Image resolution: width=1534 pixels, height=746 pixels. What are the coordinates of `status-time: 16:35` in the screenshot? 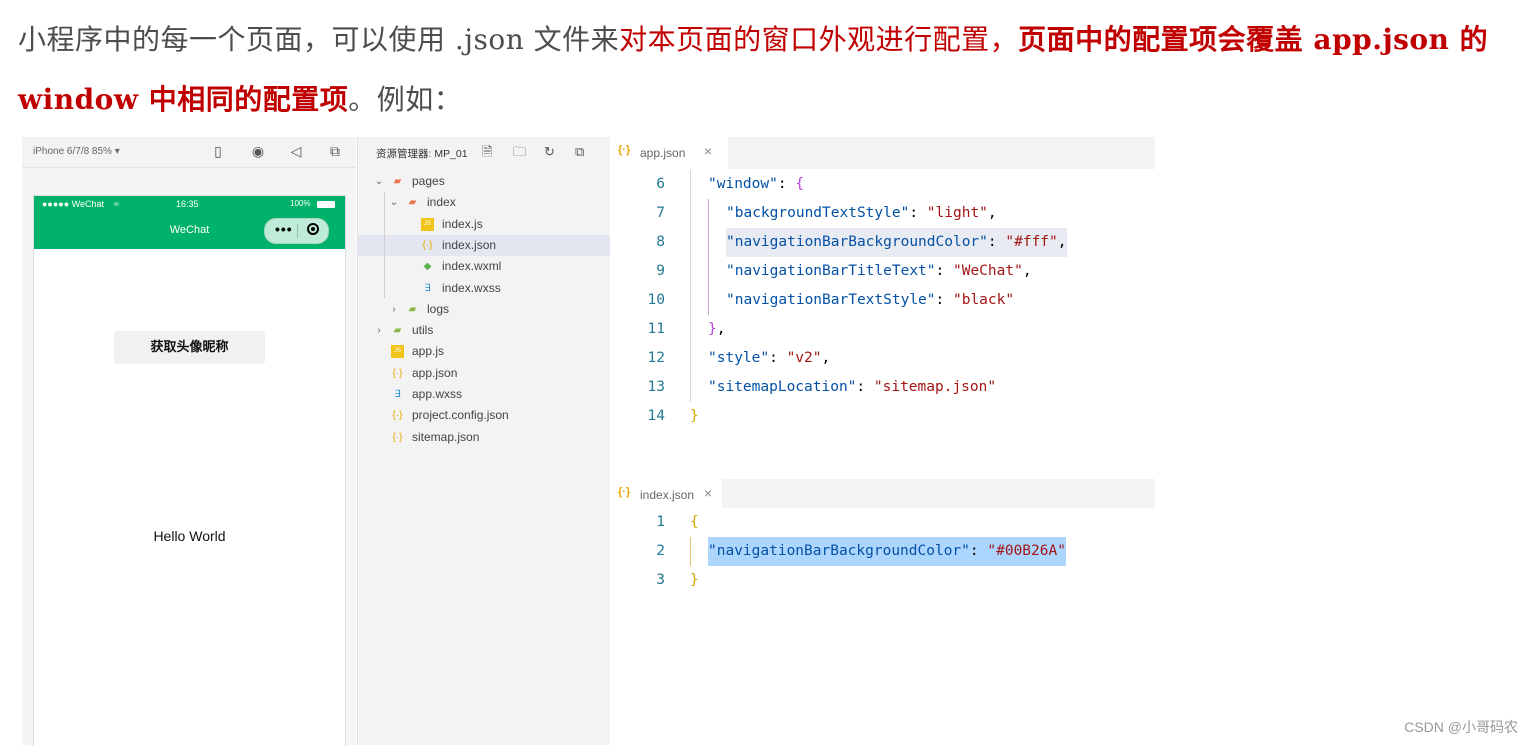 It's located at (187, 204).